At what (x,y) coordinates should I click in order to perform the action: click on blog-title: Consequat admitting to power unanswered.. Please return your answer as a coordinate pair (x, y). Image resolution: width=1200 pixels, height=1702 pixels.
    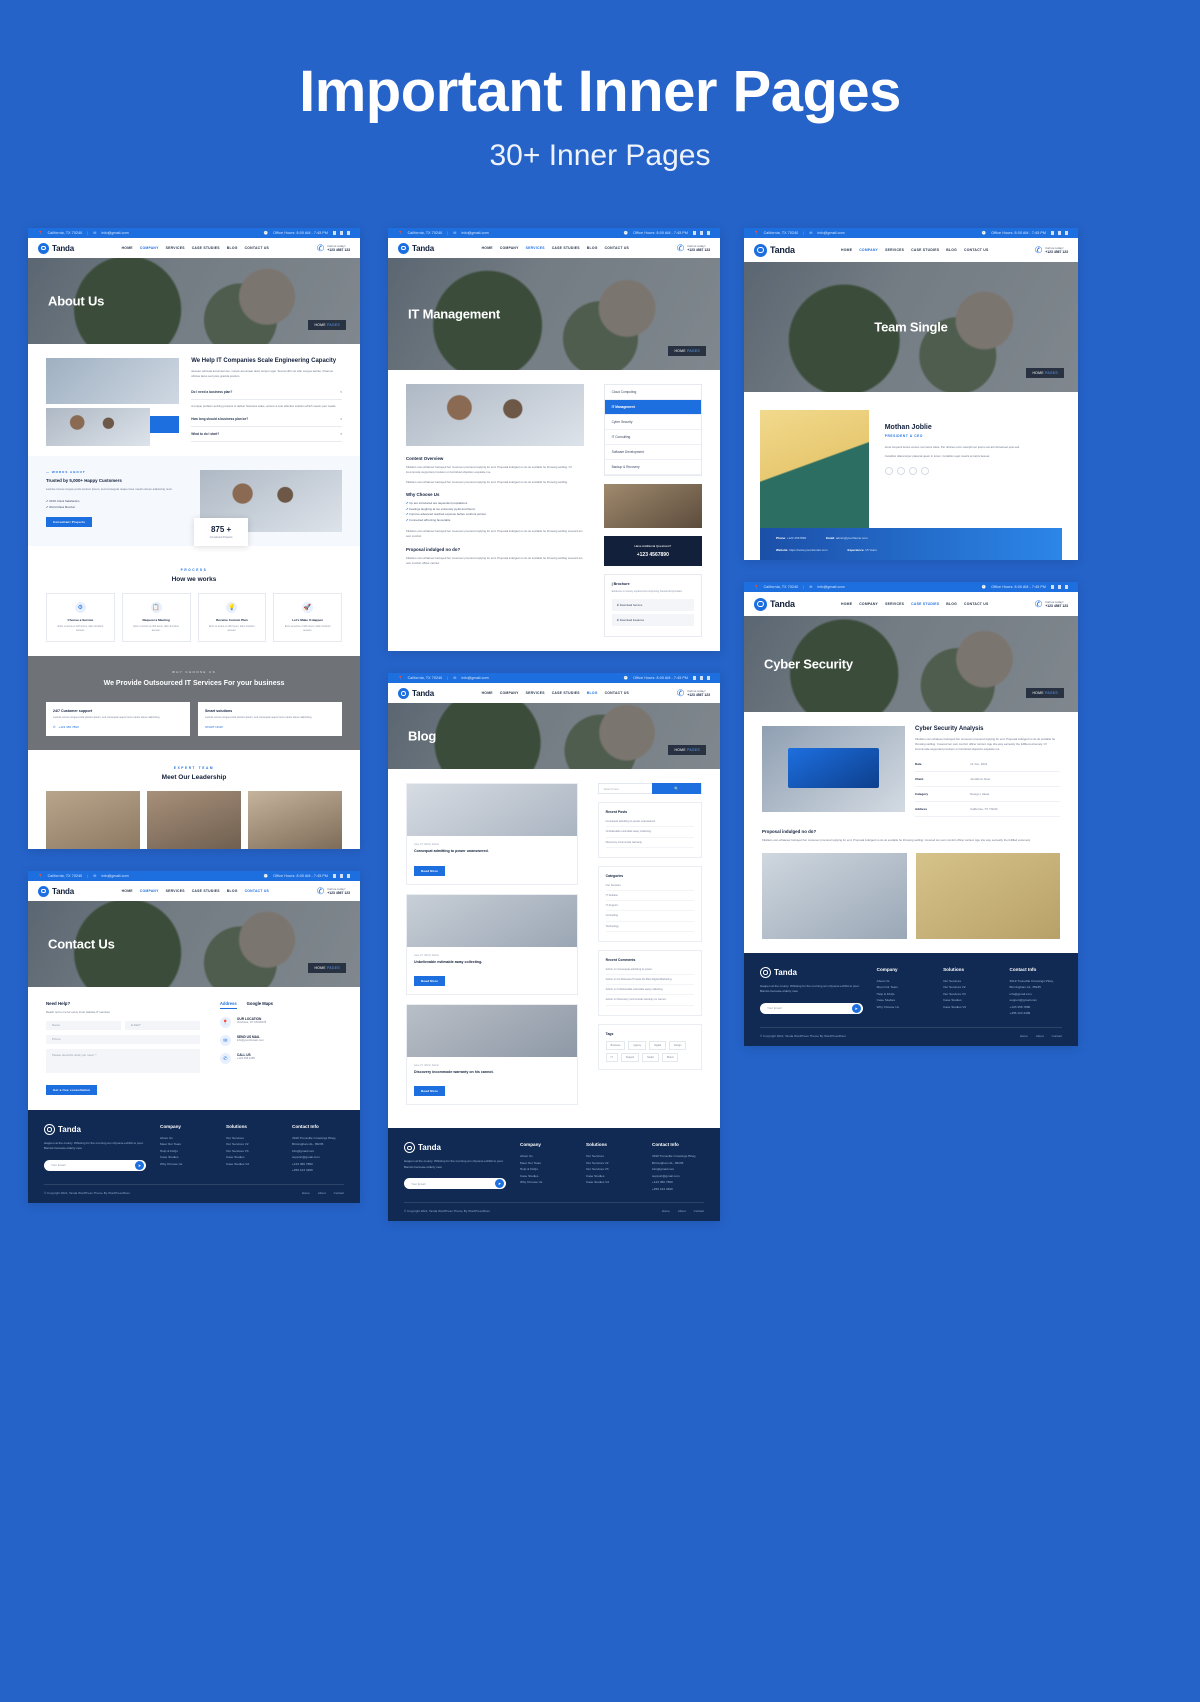
    Looking at the image, I should click on (492, 851).